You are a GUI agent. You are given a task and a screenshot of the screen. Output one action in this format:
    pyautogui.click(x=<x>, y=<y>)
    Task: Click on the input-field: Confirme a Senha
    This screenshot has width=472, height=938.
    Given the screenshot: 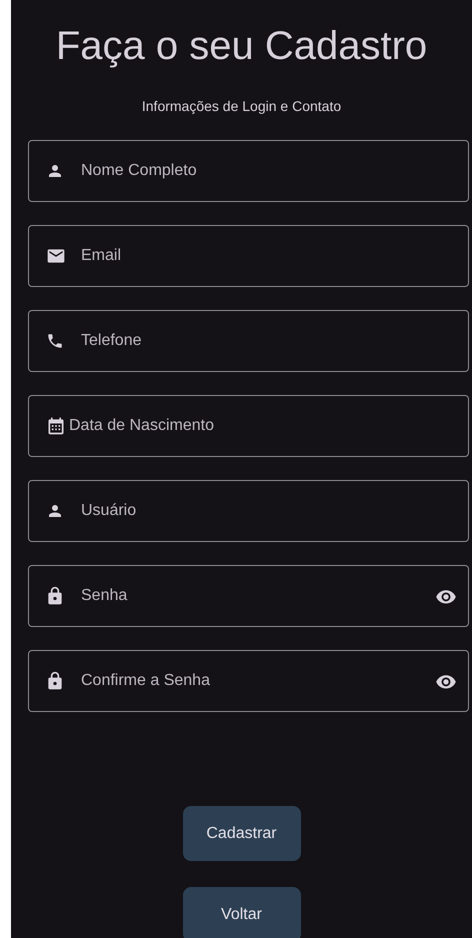 What is the action you would take?
    pyautogui.click(x=248, y=681)
    